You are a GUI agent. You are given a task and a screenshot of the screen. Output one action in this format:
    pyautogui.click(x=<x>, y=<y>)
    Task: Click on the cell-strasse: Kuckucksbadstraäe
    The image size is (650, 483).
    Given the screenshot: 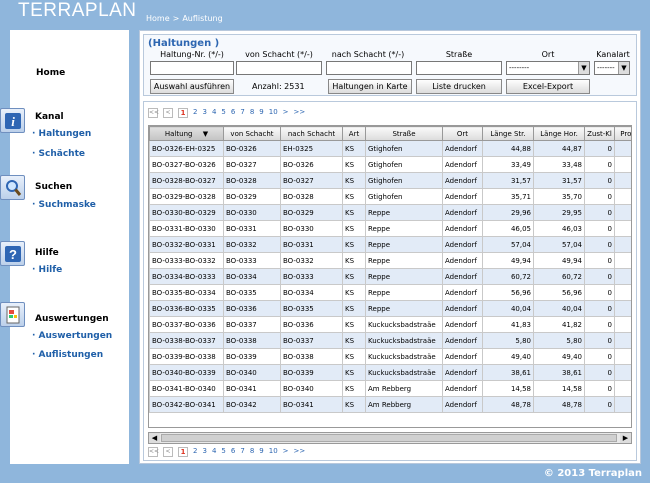 What is the action you would take?
    pyautogui.click(x=404, y=356)
    